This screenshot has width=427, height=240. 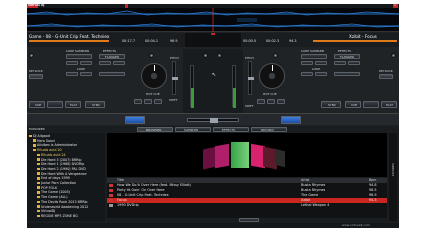 What do you see at coordinates (269, 129) in the screenshot?
I see `tab-record: RECORD` at bounding box center [269, 129].